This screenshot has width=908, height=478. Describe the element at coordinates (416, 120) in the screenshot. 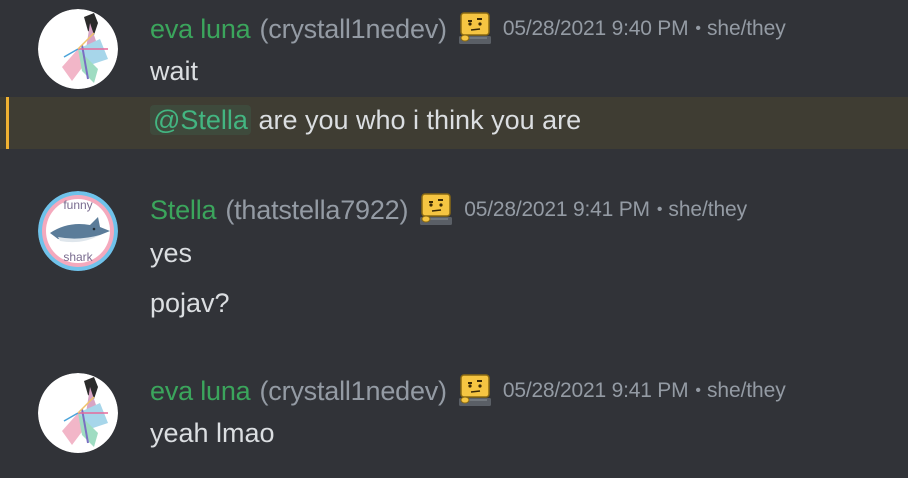

I see `mention-line-text: are you who i think you are` at that location.